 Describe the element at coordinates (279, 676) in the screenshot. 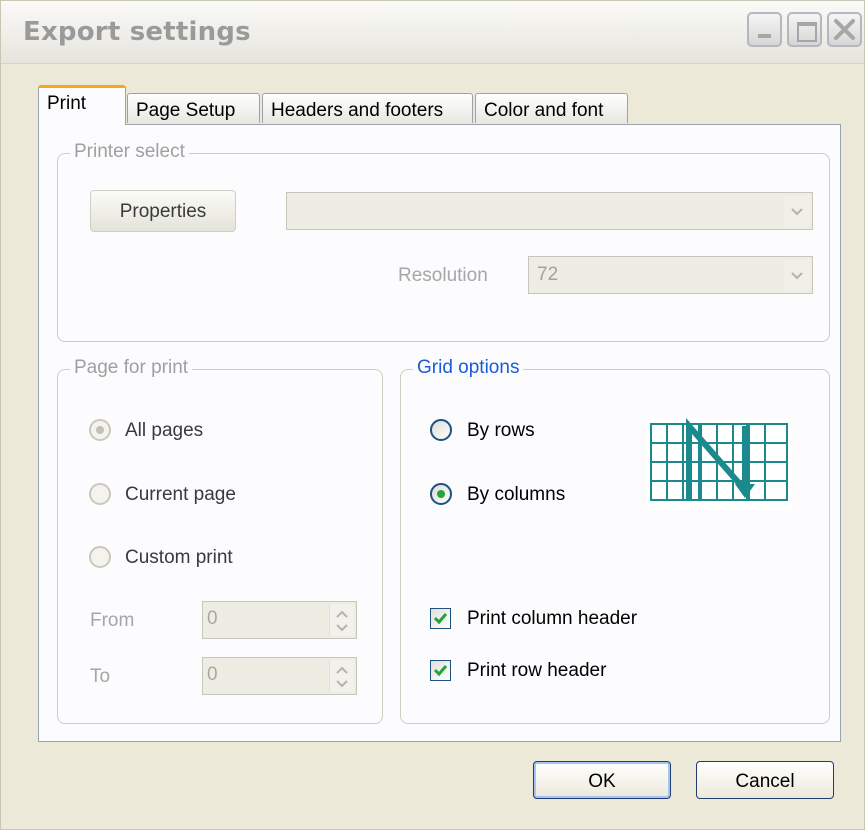

I see `to-spinbox: 0` at that location.